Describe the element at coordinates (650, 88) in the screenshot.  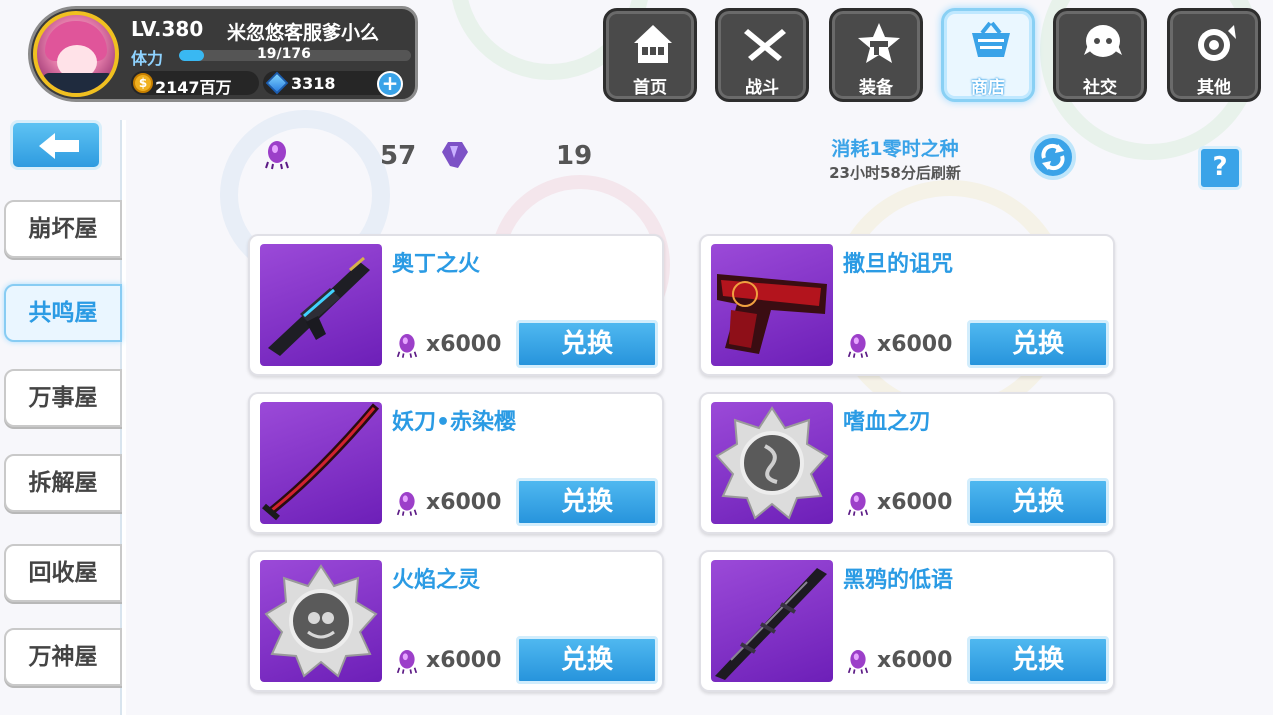
I see `nav-home-label: 首页` at that location.